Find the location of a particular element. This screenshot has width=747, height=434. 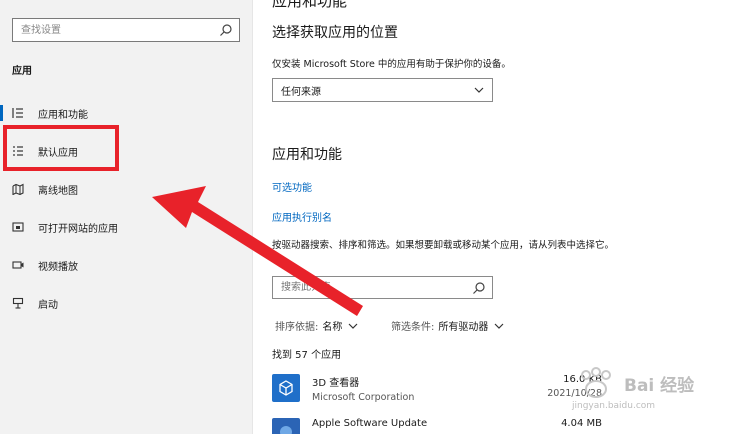

app-list-item: Apple Software Update 4.04 MB is located at coordinates (437, 424).